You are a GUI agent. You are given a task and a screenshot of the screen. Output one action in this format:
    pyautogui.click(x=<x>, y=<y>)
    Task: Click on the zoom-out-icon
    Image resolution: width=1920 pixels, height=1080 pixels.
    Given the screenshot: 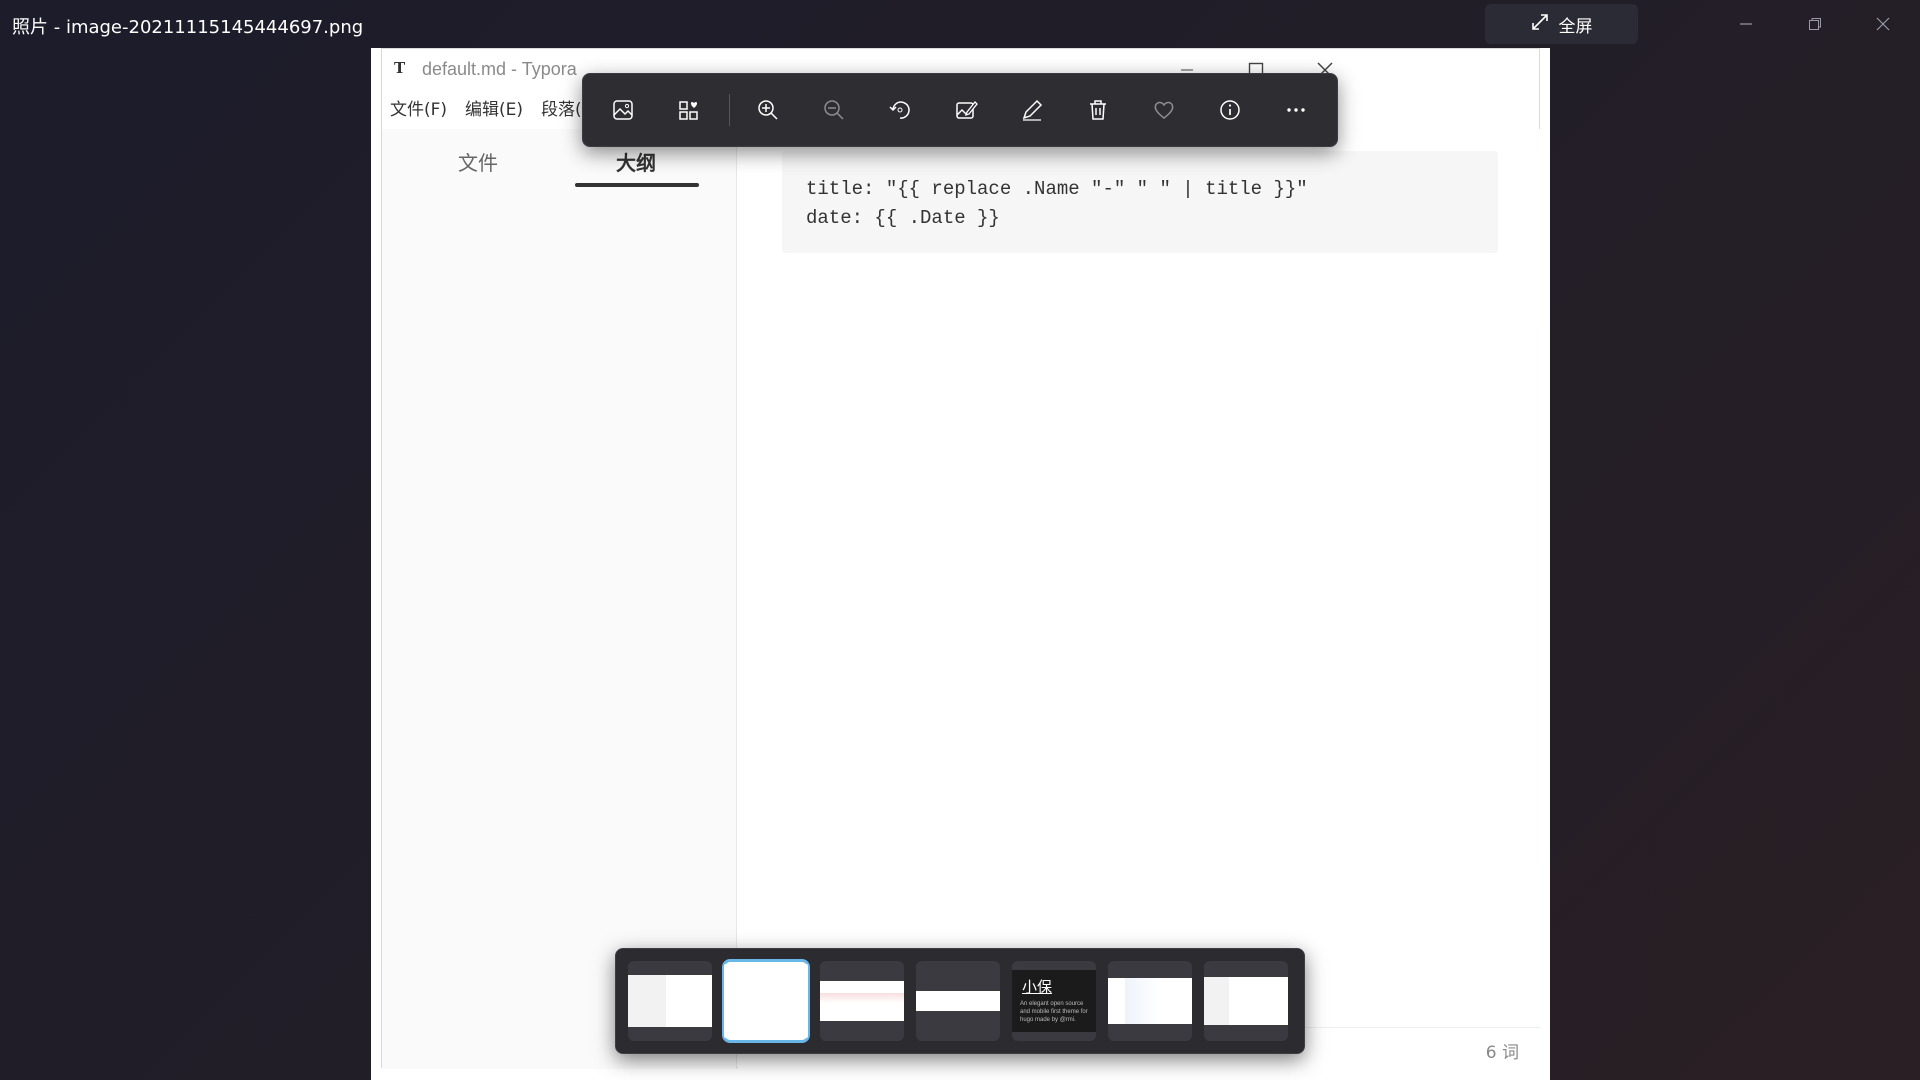 What is the action you would take?
    pyautogui.click(x=834, y=110)
    